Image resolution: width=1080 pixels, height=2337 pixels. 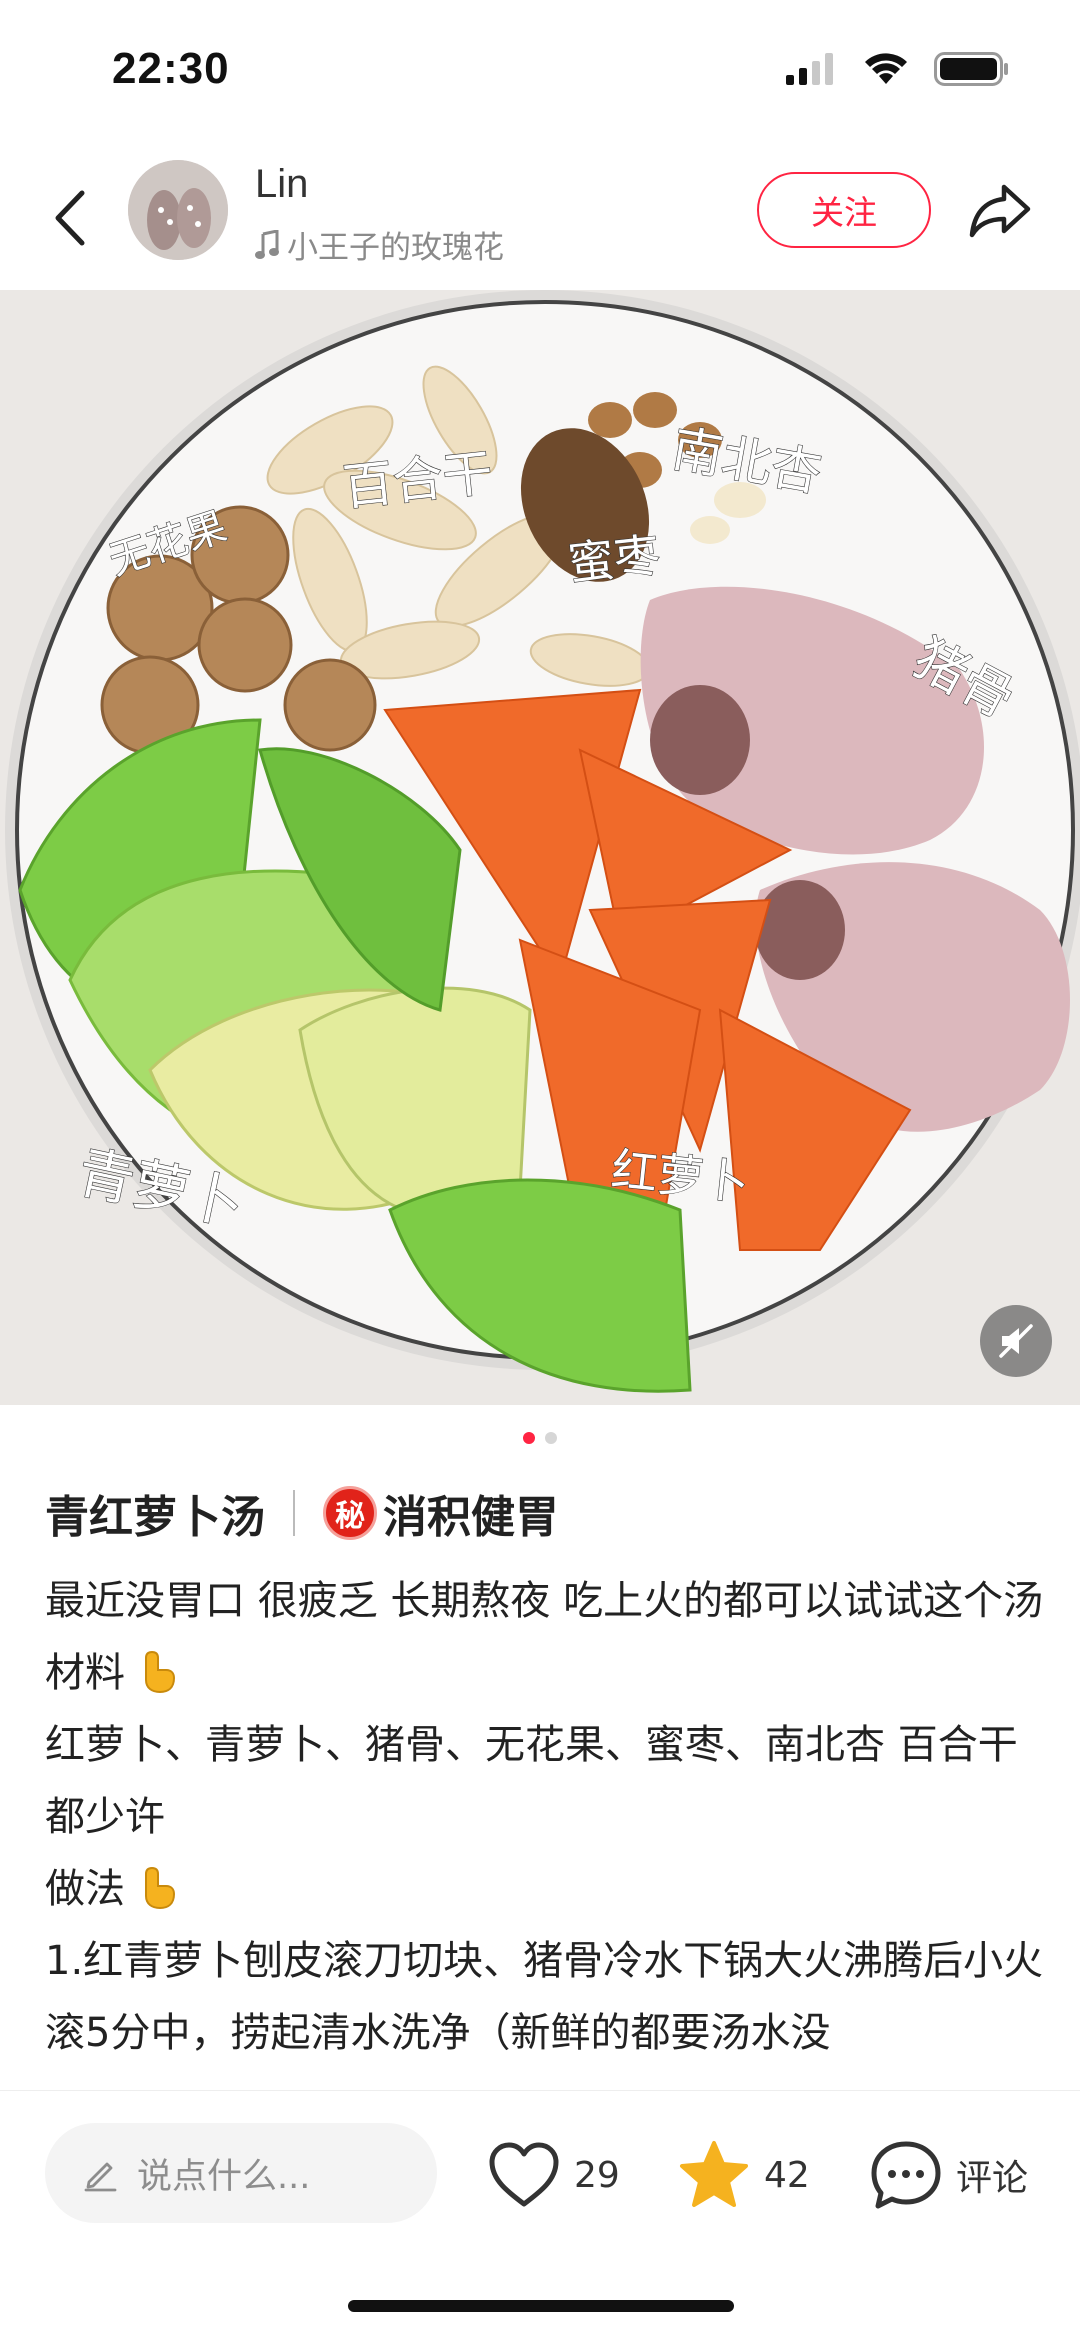 I want to click on body-line: 最近没胃口 很疲乏 长期熬夜 吃上火的都可以试试这个汤, so click(x=544, y=1601).